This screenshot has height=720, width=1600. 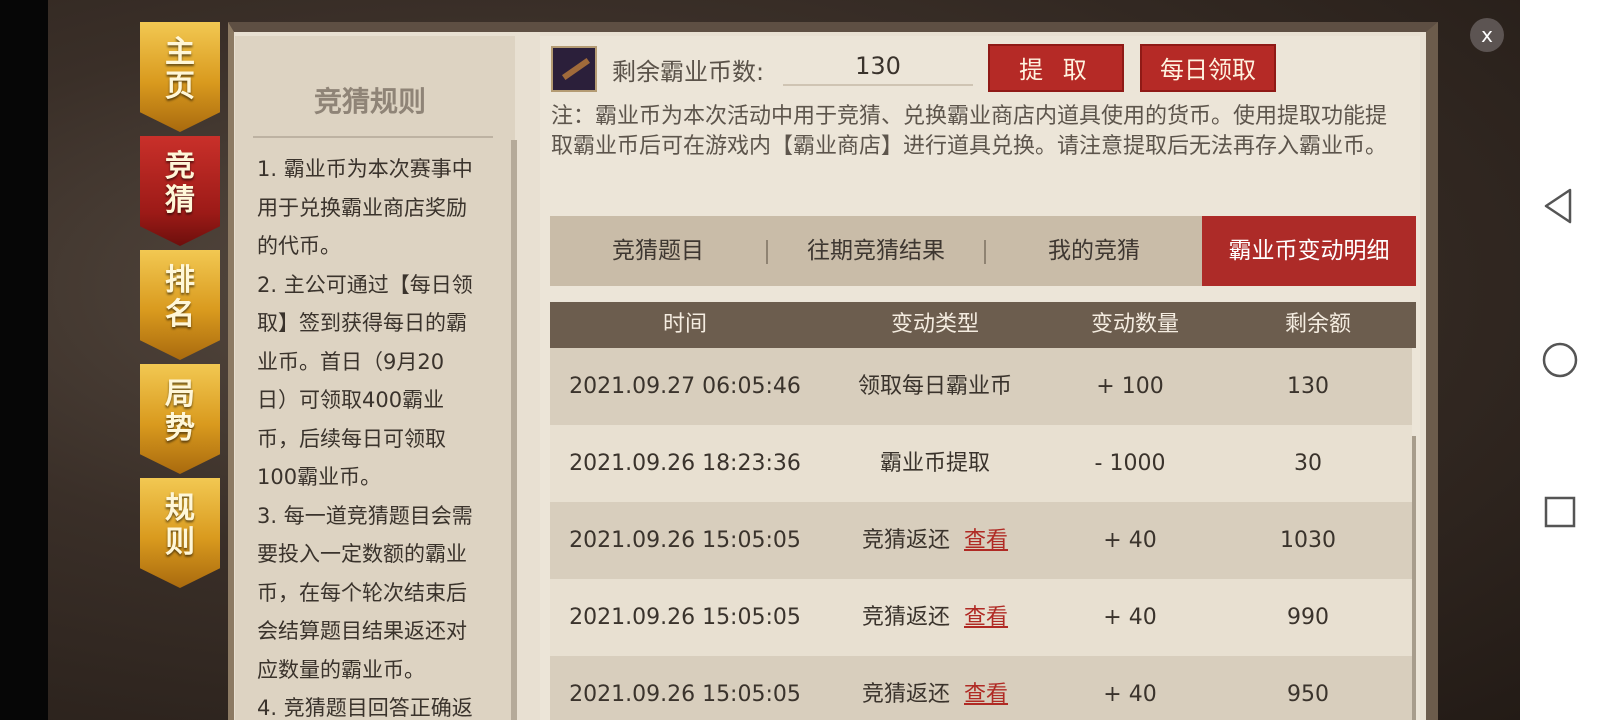 What do you see at coordinates (362, 592) in the screenshot?
I see `rules-line: 币，在每个轮次结束后` at bounding box center [362, 592].